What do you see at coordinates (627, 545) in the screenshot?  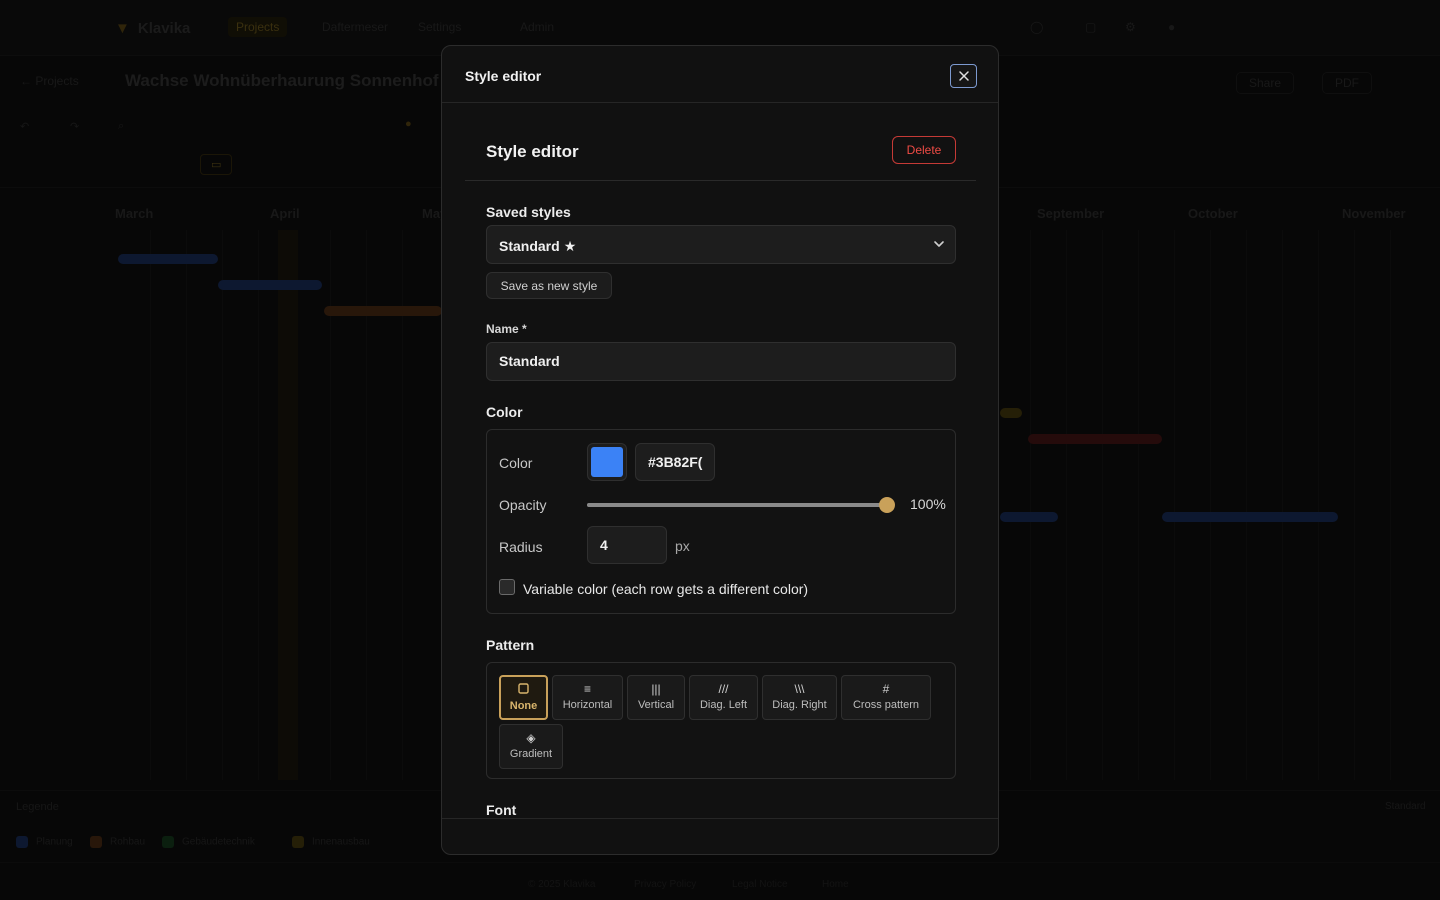 I see `radius-input: 4` at bounding box center [627, 545].